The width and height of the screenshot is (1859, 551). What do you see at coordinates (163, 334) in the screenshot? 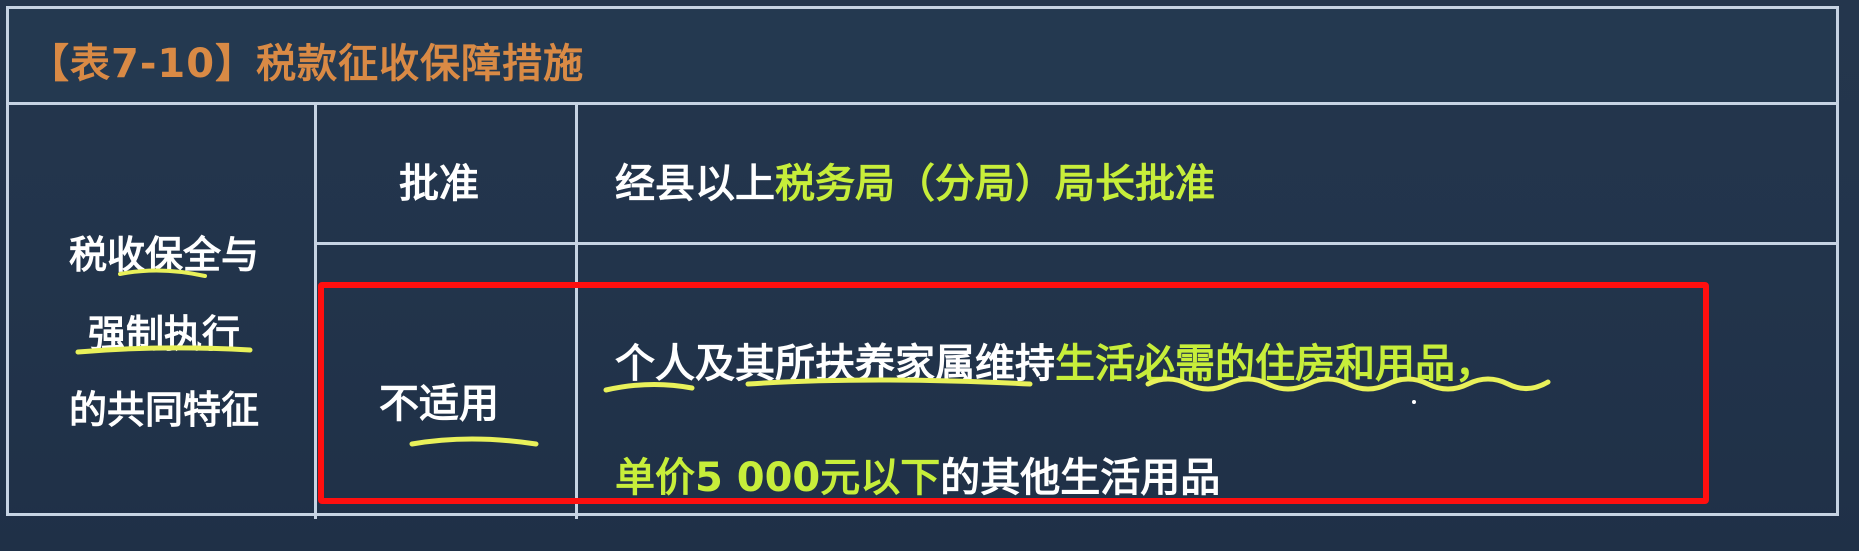
I see `left-label-line-2: 强制执行` at bounding box center [163, 334].